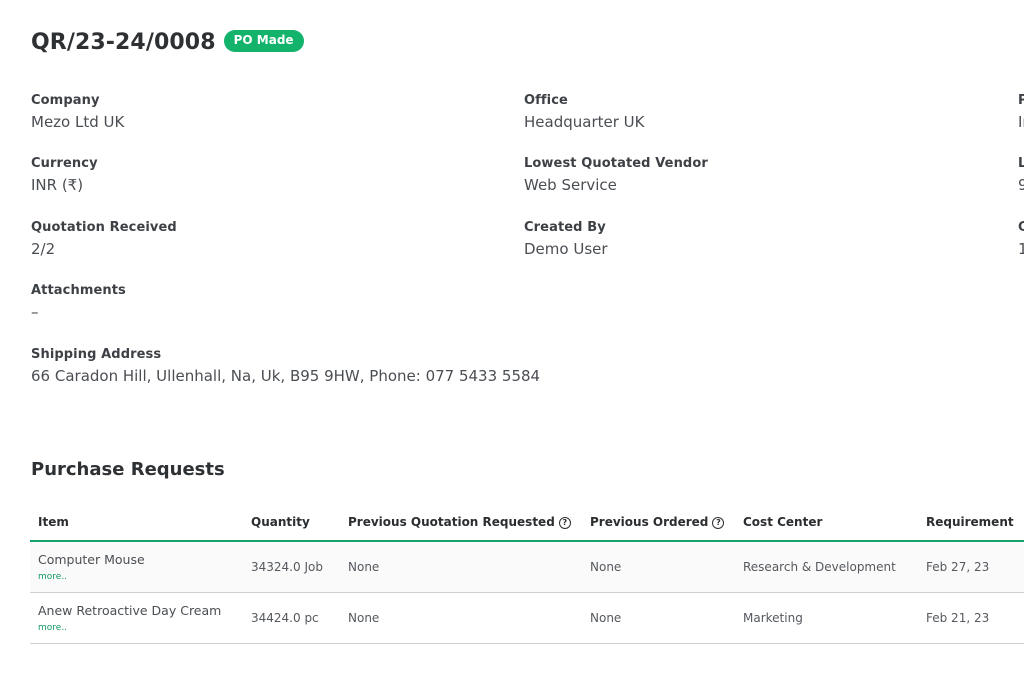 This screenshot has height=700, width=1024. Describe the element at coordinates (616, 163) in the screenshot. I see `lowest-vendor-label: Lowest Quotated Vendor` at that location.